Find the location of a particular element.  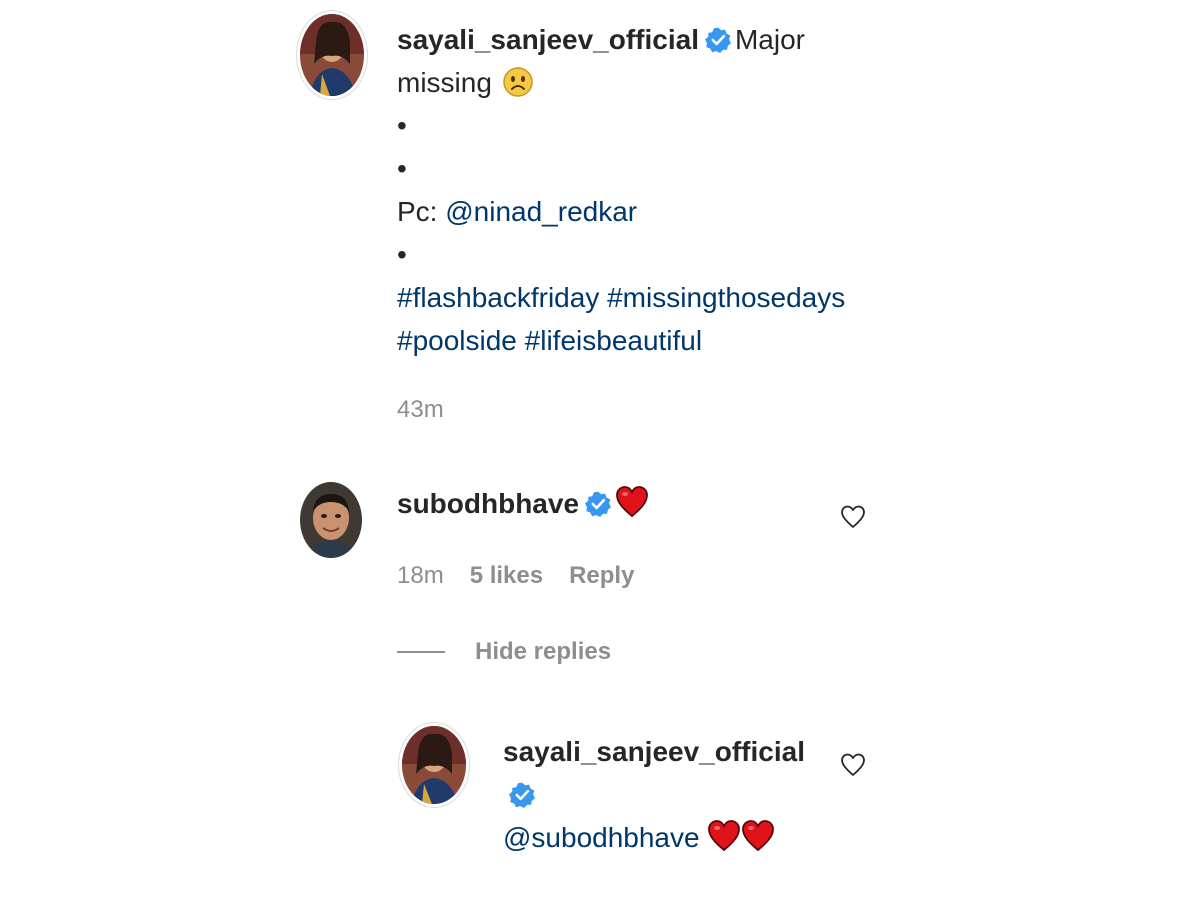

credit-prefix: Pc: is located at coordinates (421, 211).